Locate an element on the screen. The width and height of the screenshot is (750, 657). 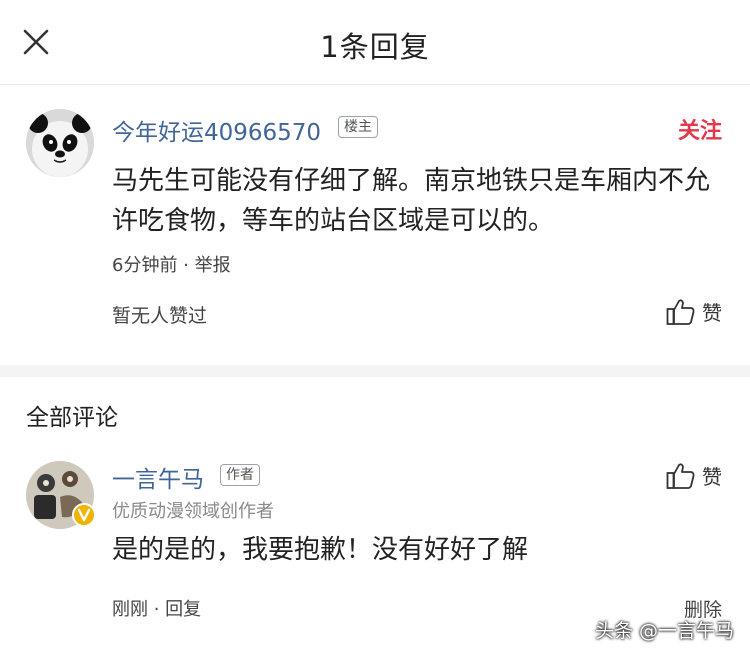
owner-tag: 楼主 is located at coordinates (358, 127).